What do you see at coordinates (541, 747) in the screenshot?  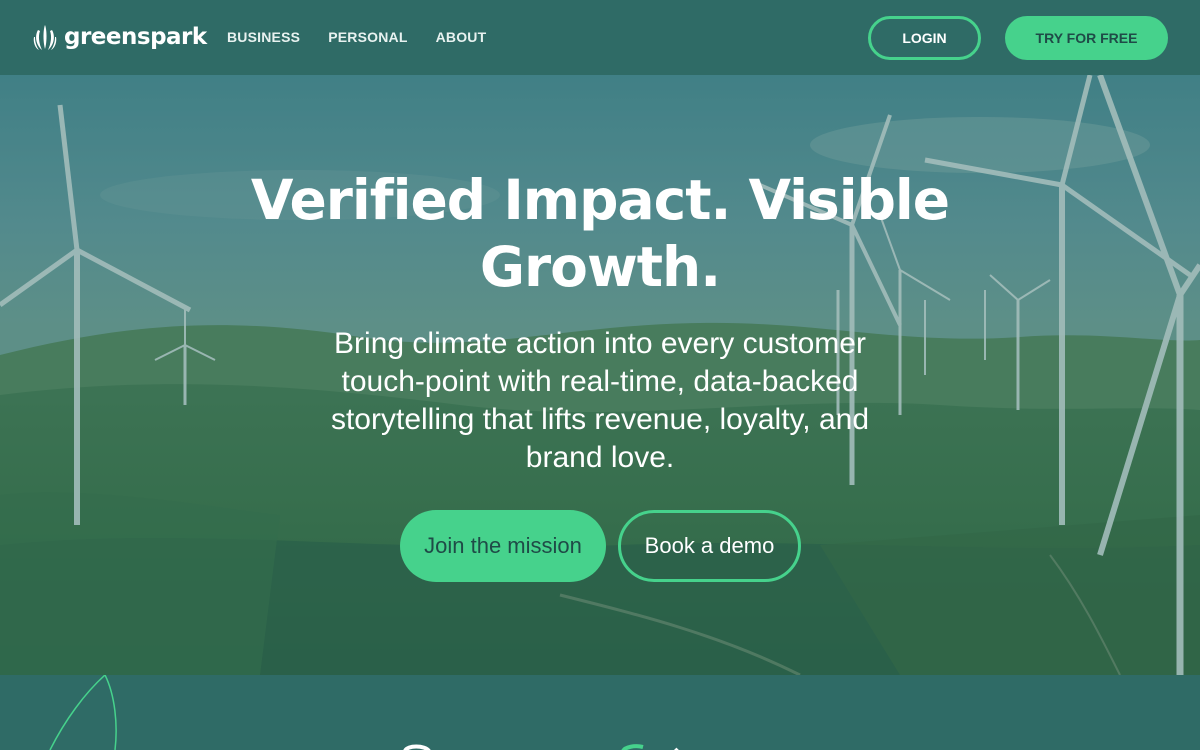 I see `section-heading-partial` at bounding box center [541, 747].